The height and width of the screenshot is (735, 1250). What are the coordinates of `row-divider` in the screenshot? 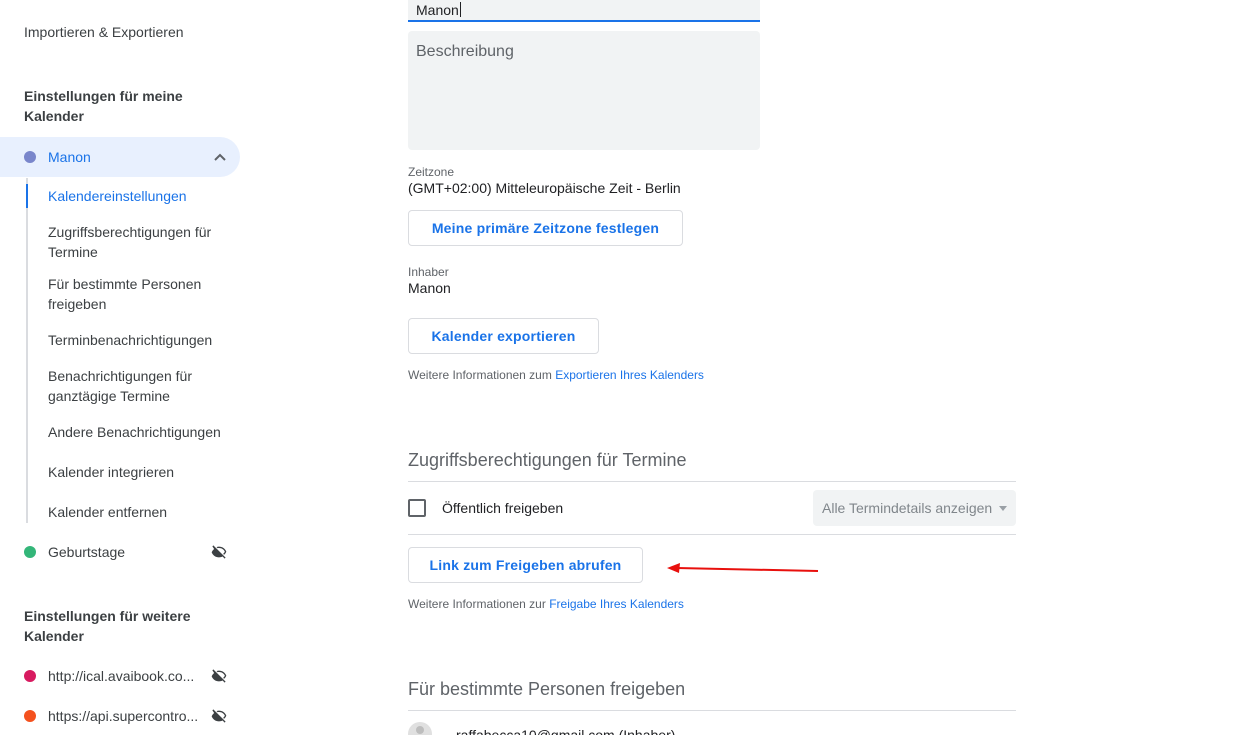 It's located at (712, 534).